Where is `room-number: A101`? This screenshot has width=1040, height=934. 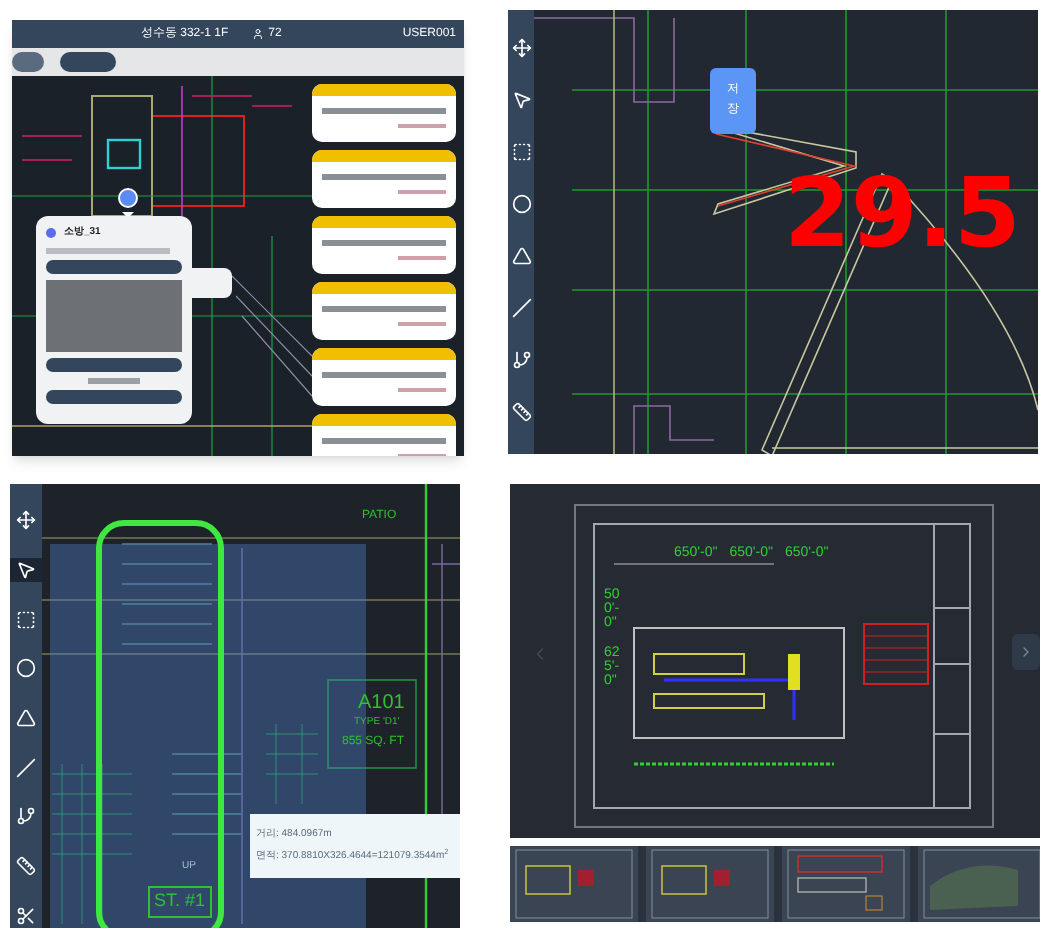 room-number: A101 is located at coordinates (381, 703).